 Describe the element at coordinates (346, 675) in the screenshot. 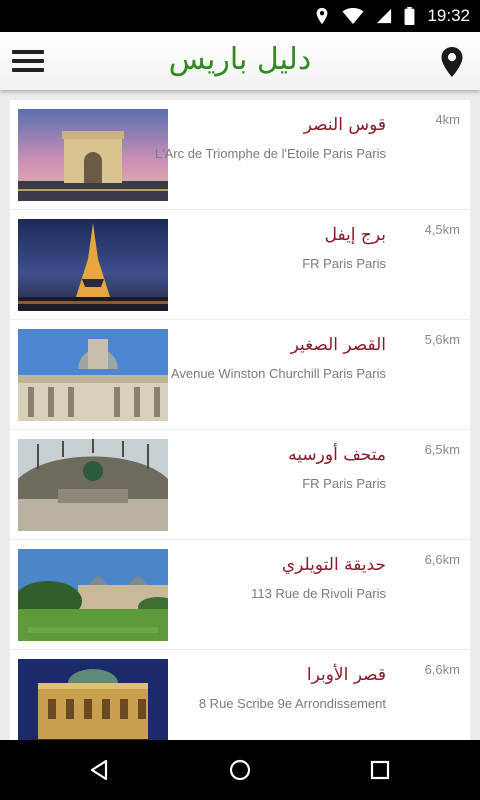

I see `place-name: قصر الأوبرا` at that location.